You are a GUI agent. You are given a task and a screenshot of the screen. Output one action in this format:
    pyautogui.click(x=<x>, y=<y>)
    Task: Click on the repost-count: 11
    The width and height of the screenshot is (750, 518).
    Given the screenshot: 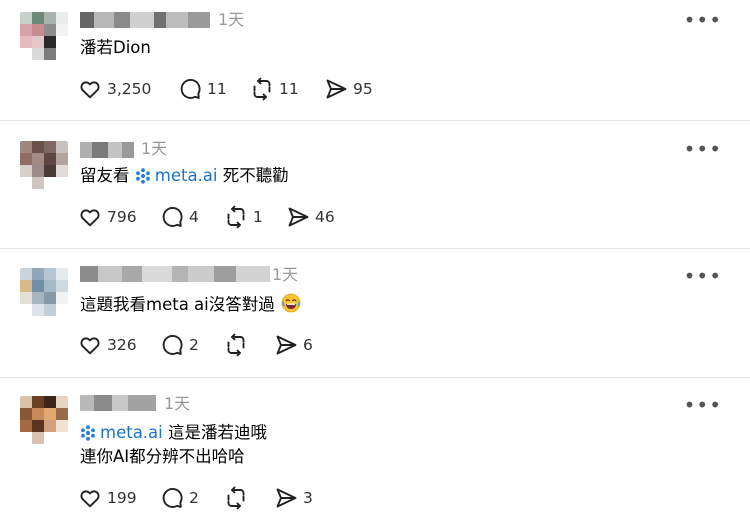 What is the action you would take?
    pyautogui.click(x=289, y=89)
    